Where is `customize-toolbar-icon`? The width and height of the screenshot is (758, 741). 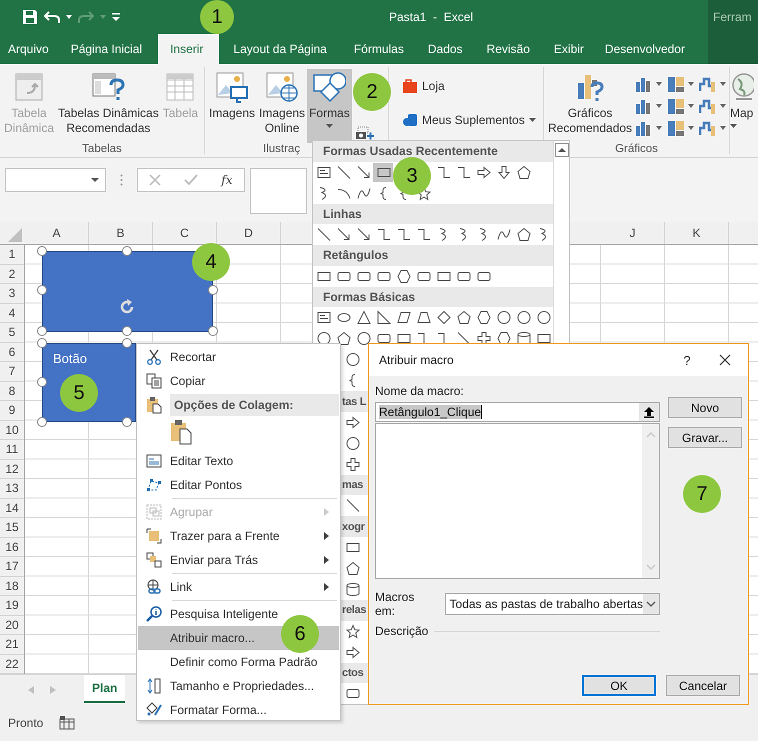
customize-toolbar-icon is located at coordinates (116, 17).